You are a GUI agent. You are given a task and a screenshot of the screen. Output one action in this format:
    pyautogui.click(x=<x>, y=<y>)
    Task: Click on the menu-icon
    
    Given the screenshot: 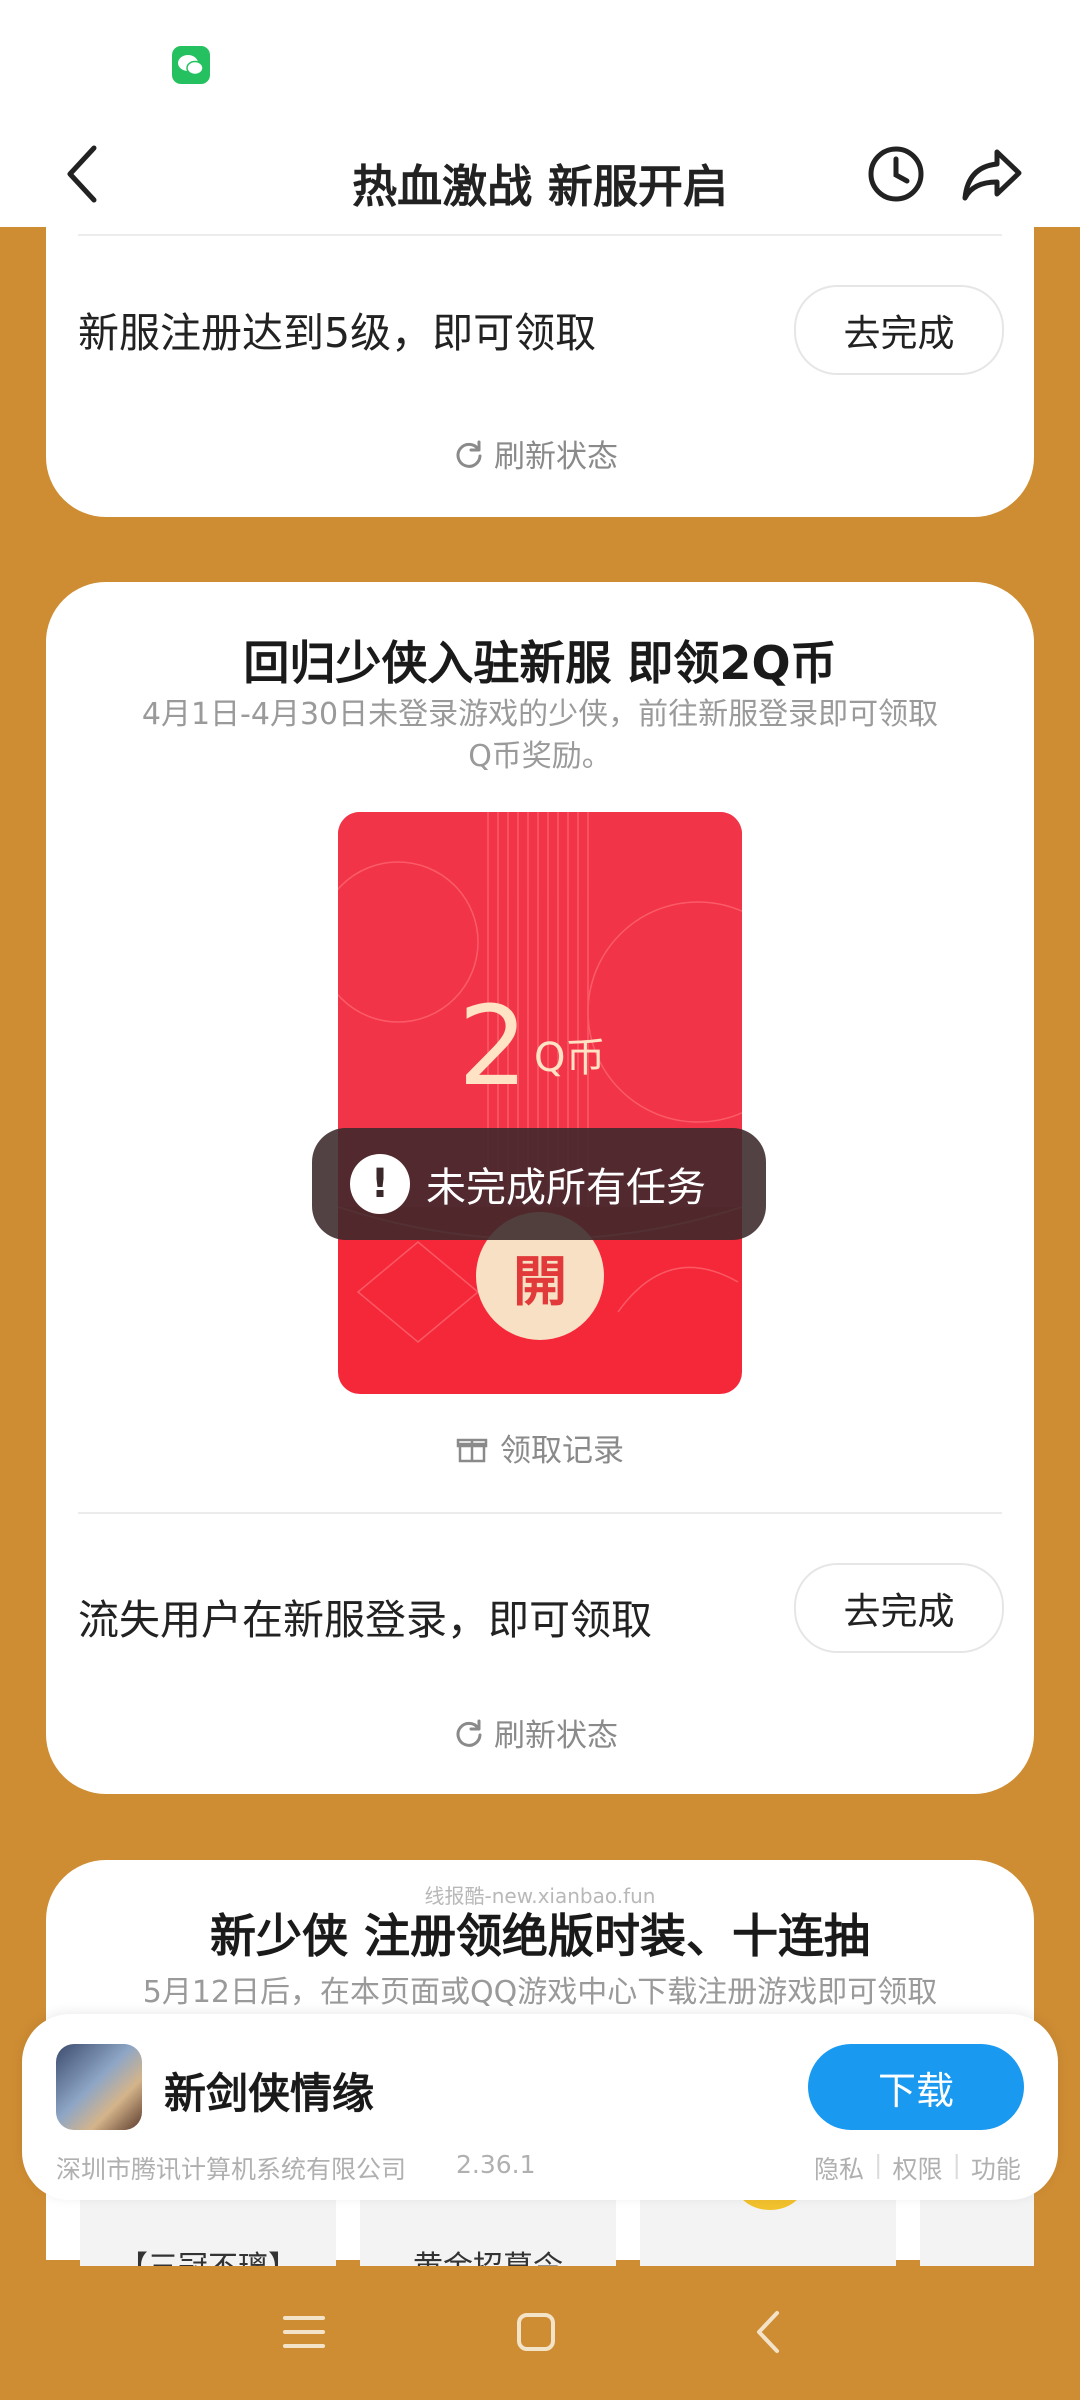 What is the action you would take?
    pyautogui.click(x=304, y=2332)
    